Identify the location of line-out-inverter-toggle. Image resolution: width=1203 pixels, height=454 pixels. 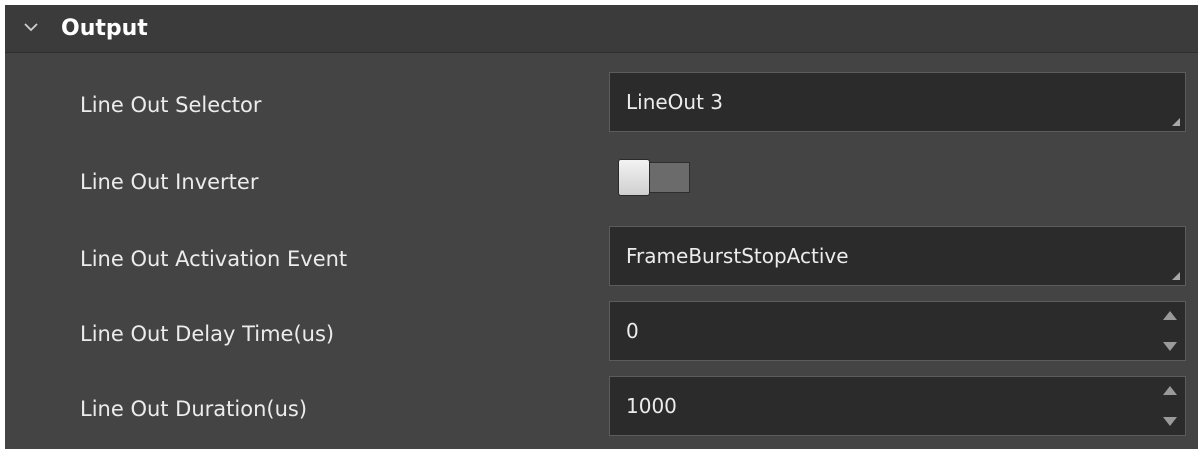
(655, 177).